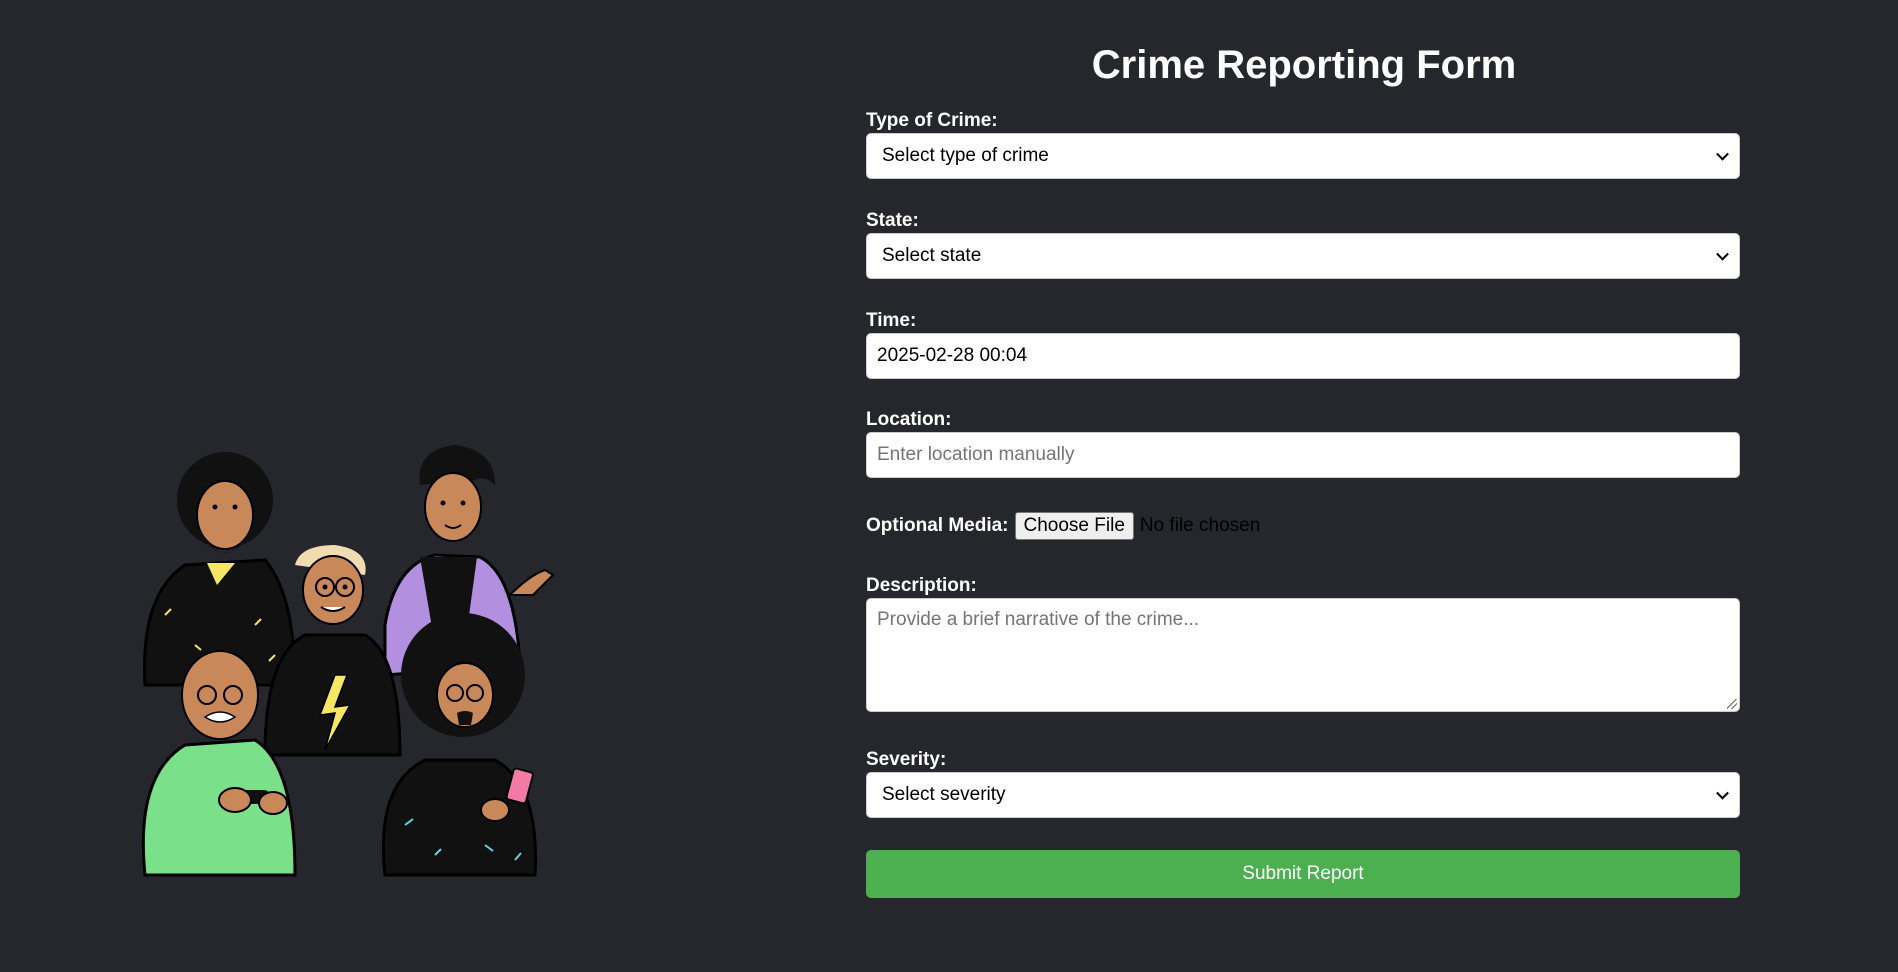  I want to click on media-label: Optional Media:, so click(937, 525).